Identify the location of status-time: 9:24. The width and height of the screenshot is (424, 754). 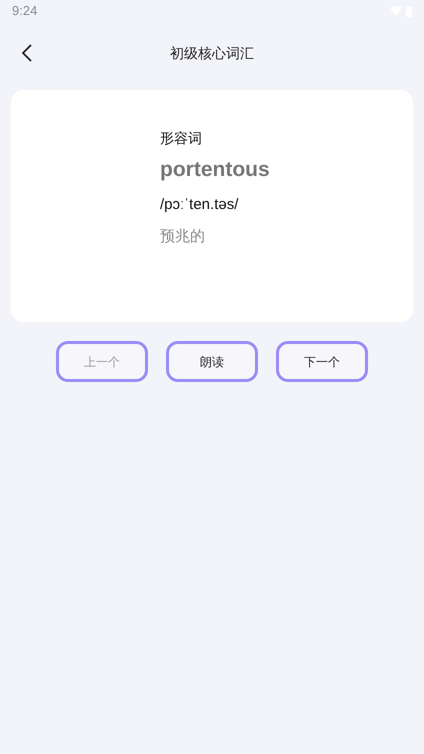
(25, 11).